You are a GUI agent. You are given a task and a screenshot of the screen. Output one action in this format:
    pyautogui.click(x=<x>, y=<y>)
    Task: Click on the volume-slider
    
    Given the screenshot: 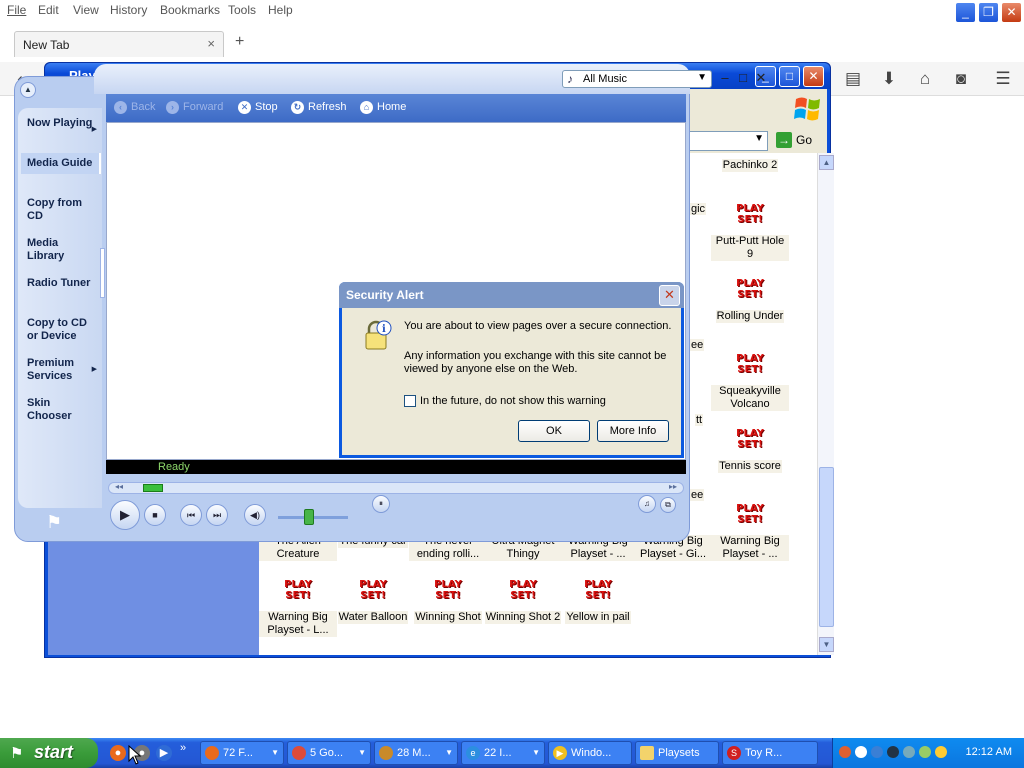 What is the action you would take?
    pyautogui.click(x=313, y=517)
    